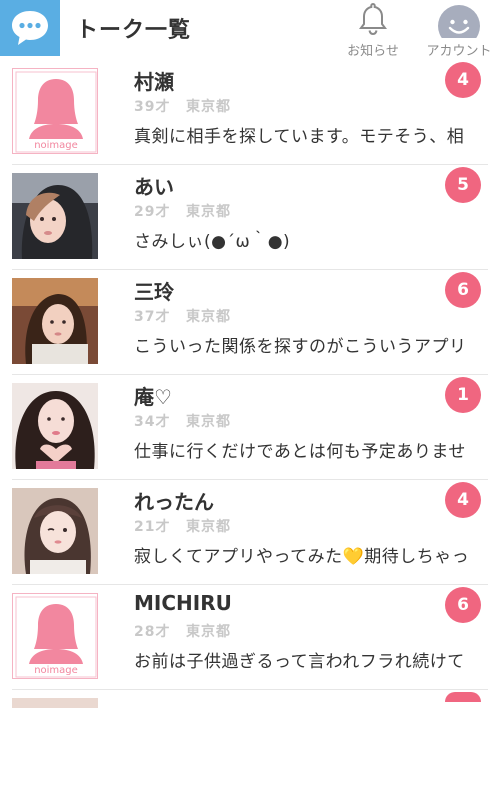 The image size is (500, 794). Describe the element at coordinates (152, 317) in the screenshot. I see `talk-age: 37才` at that location.